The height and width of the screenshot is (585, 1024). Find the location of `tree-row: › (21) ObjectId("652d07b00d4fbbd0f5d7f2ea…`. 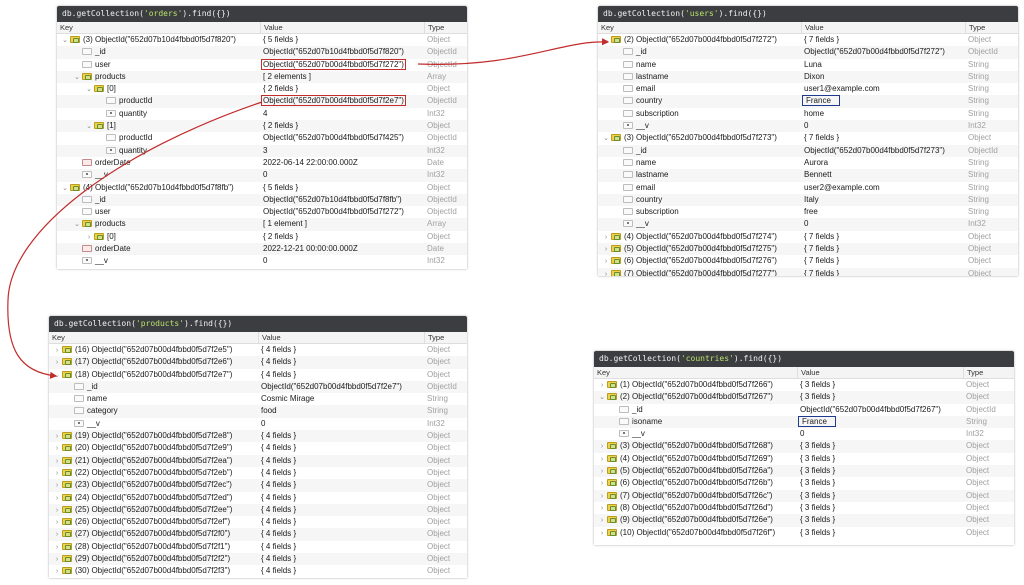

tree-row: › (21) ObjectId("652d07b00d4fbbd0f5d7f2ea… is located at coordinates (258, 460).